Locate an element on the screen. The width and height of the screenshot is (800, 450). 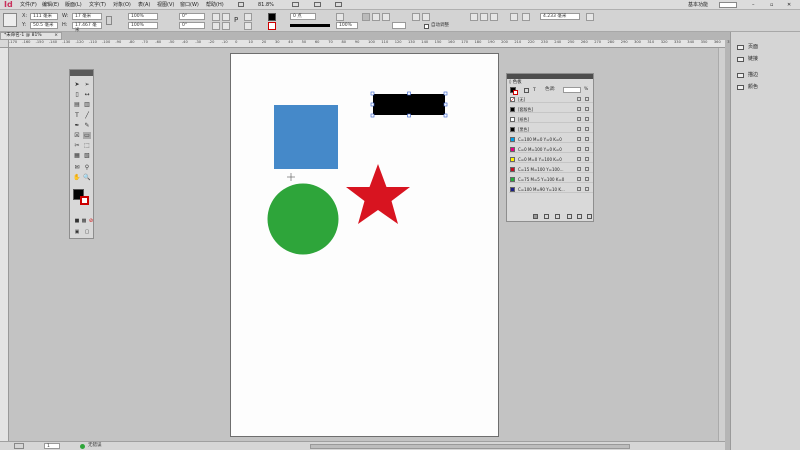
swatches-tab: ◊ 色板 is located at coordinates (515, 83).